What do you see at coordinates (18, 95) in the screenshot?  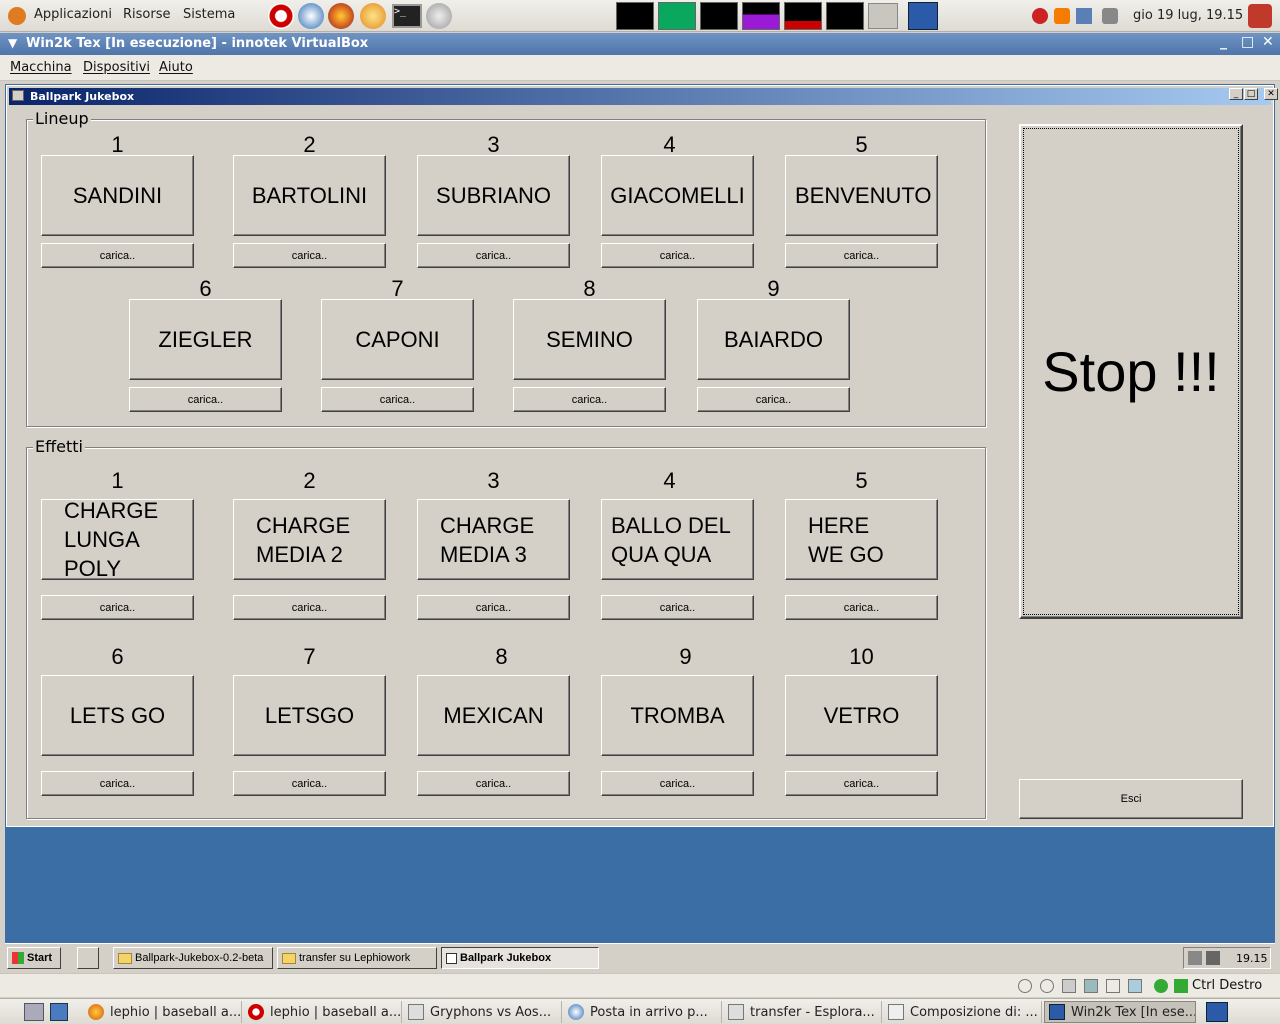 I see `app-icon` at bounding box center [18, 95].